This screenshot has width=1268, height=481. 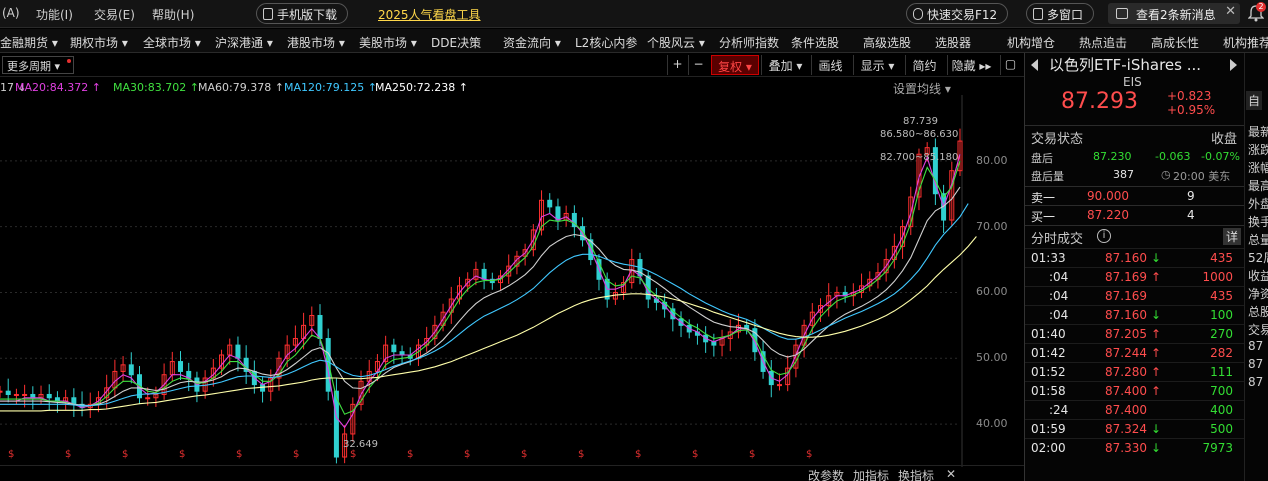 I want to click on toolbar-button-0: +, so click(x=677, y=65).